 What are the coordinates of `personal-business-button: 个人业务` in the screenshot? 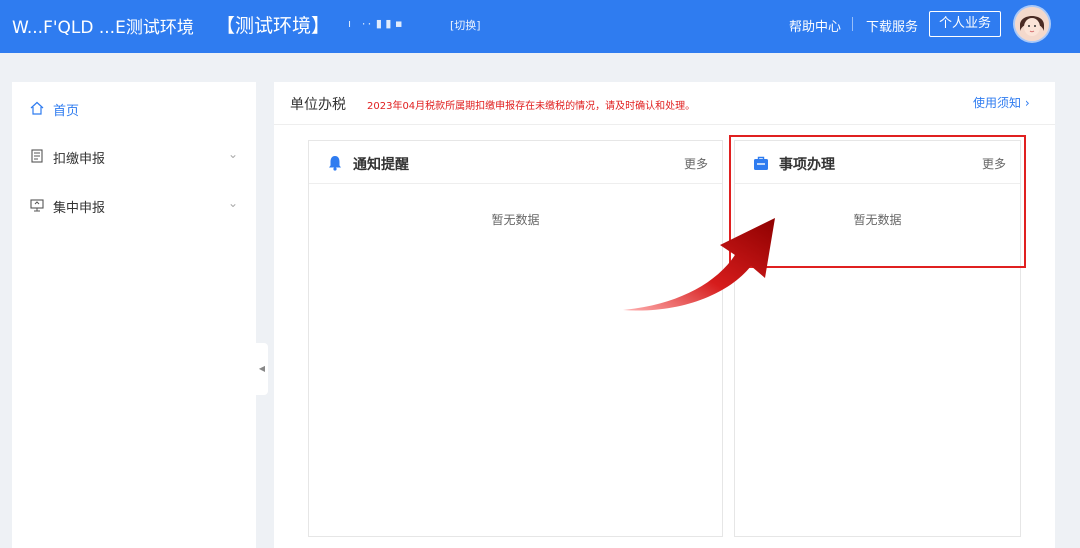 It's located at (965, 24).